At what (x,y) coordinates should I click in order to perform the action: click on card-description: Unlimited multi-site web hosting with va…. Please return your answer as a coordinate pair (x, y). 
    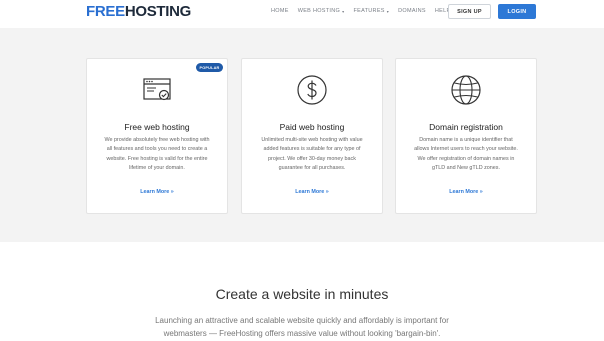
    Looking at the image, I should click on (312, 154).